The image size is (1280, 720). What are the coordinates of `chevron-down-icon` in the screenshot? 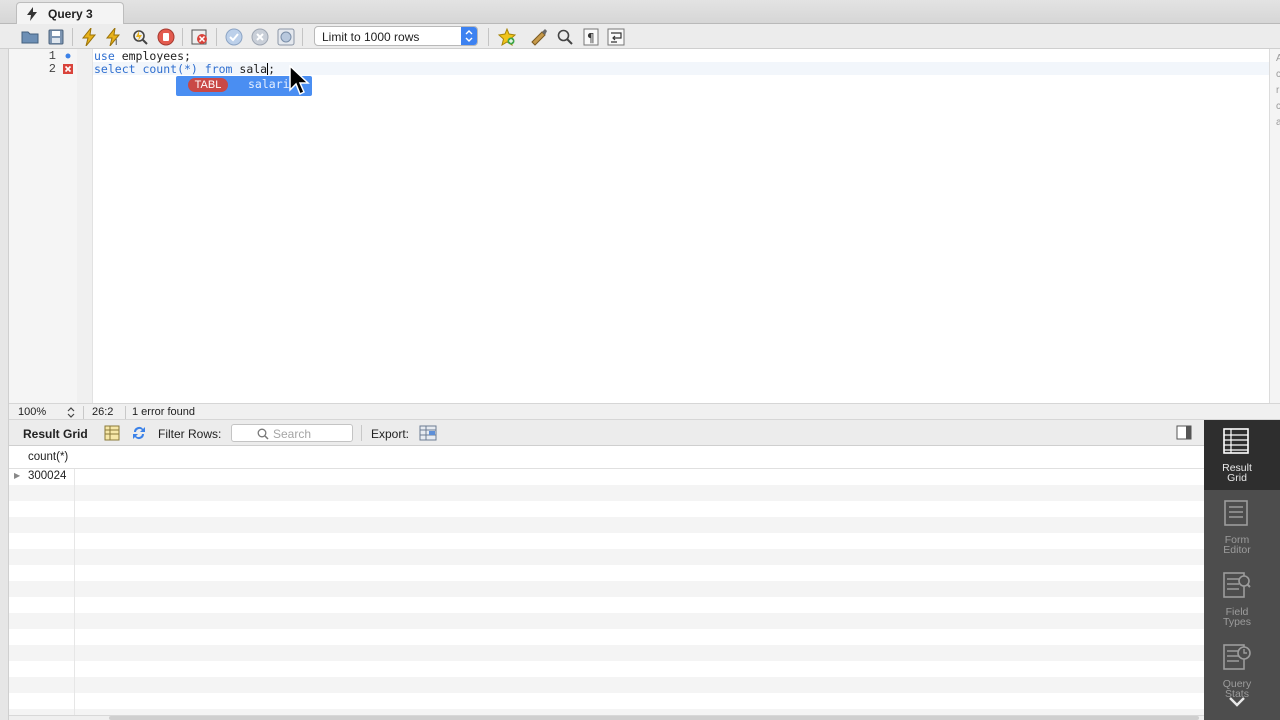 It's located at (1237, 702).